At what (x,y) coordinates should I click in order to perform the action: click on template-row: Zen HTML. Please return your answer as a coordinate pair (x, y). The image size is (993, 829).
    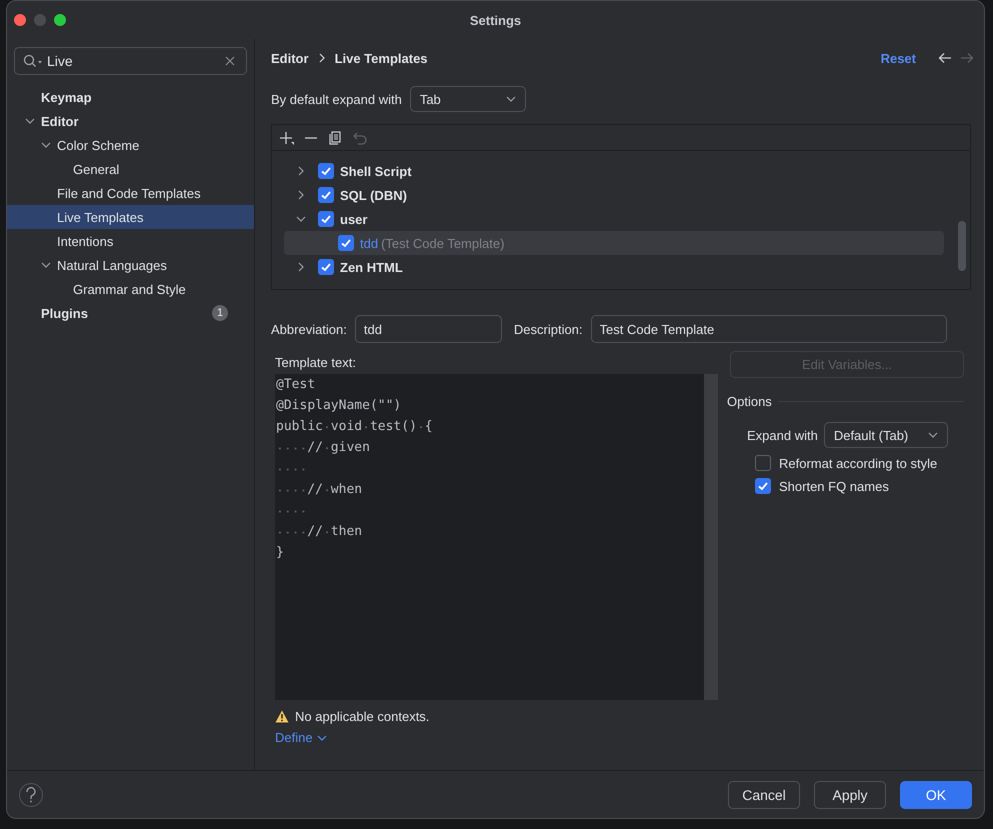
    Looking at the image, I should click on (614, 267).